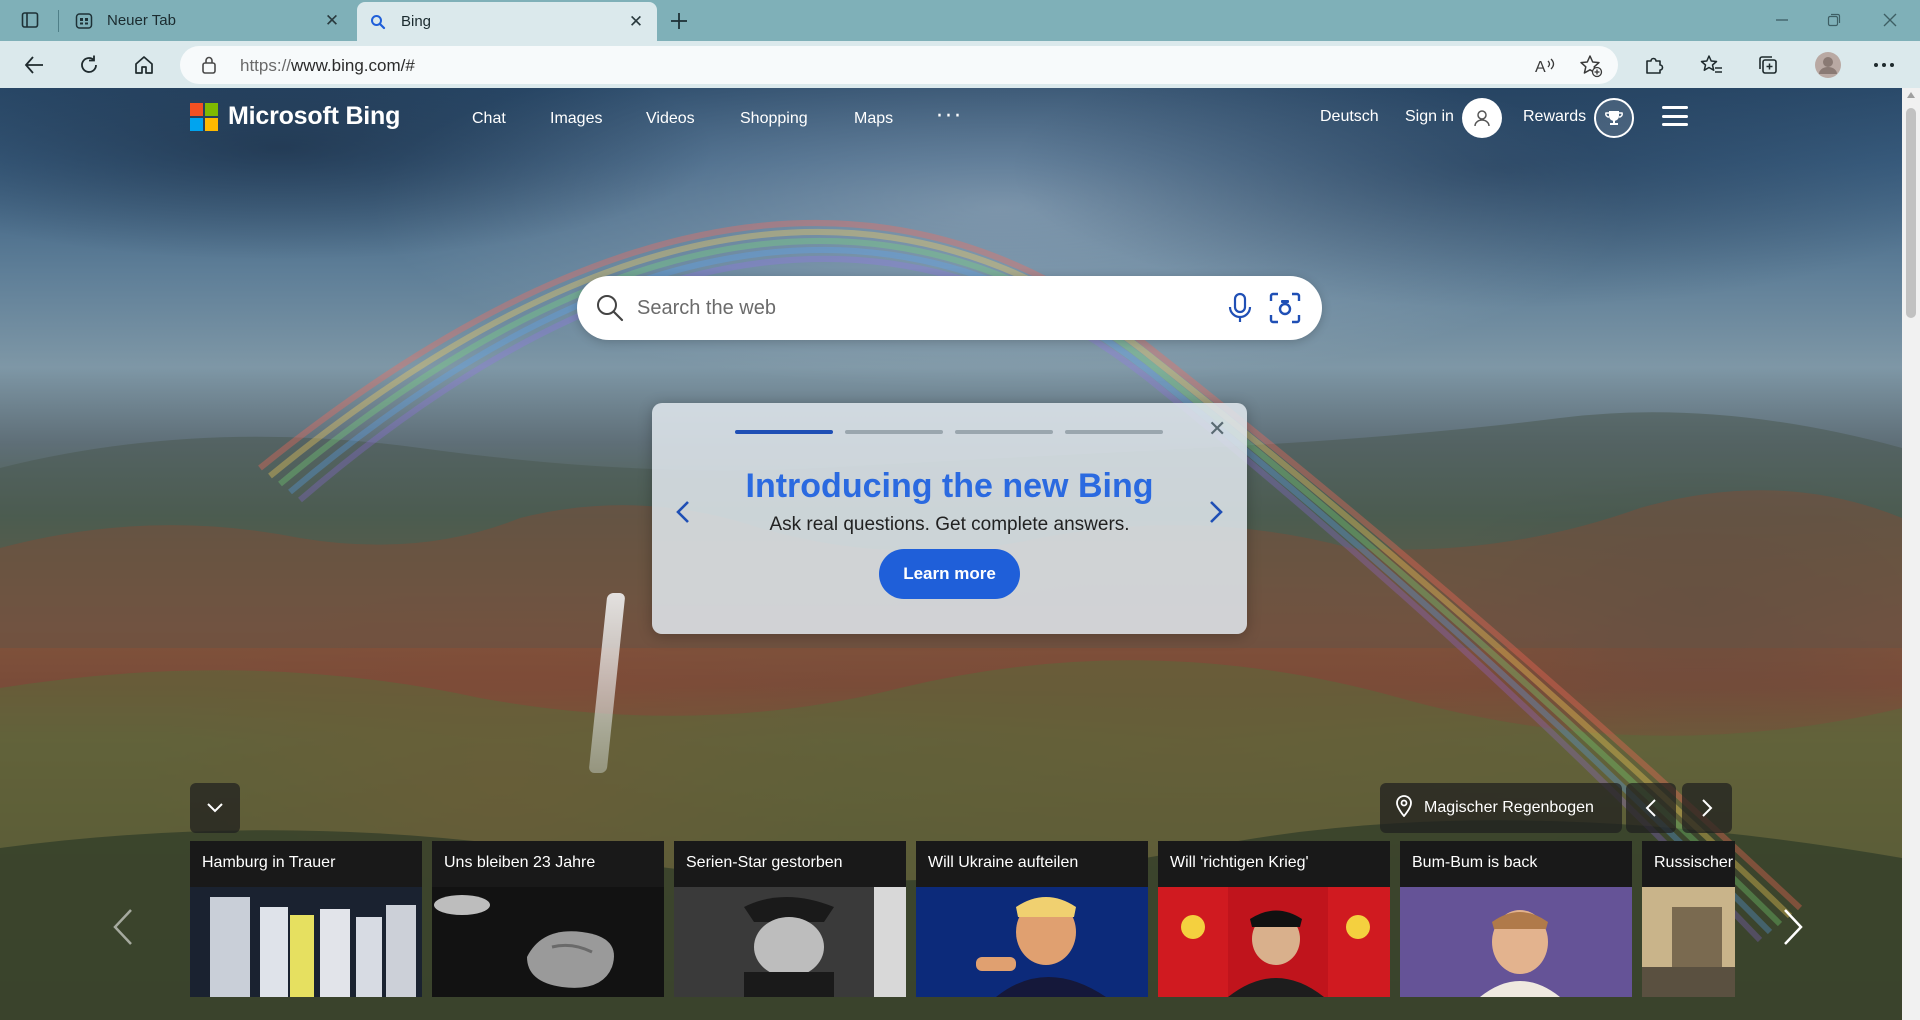  I want to click on carousel-indicators, so click(949, 432).